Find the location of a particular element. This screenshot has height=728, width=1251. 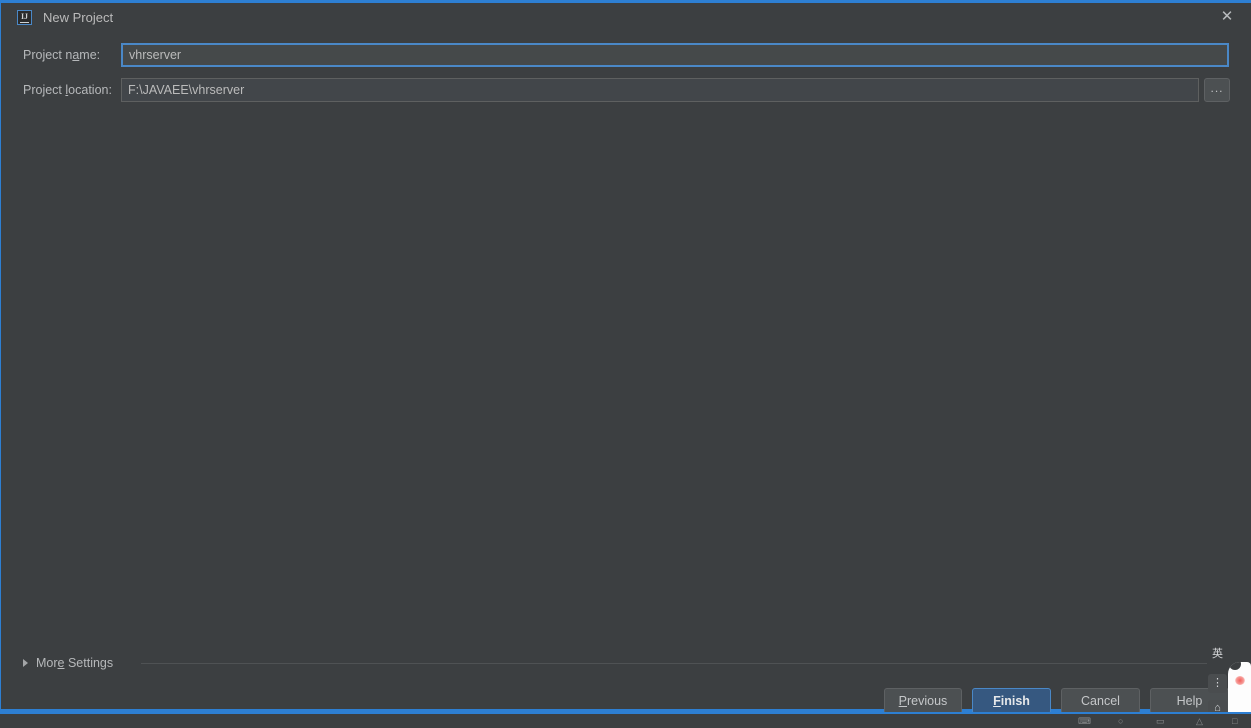

chevron-right-icon is located at coordinates (25, 663).